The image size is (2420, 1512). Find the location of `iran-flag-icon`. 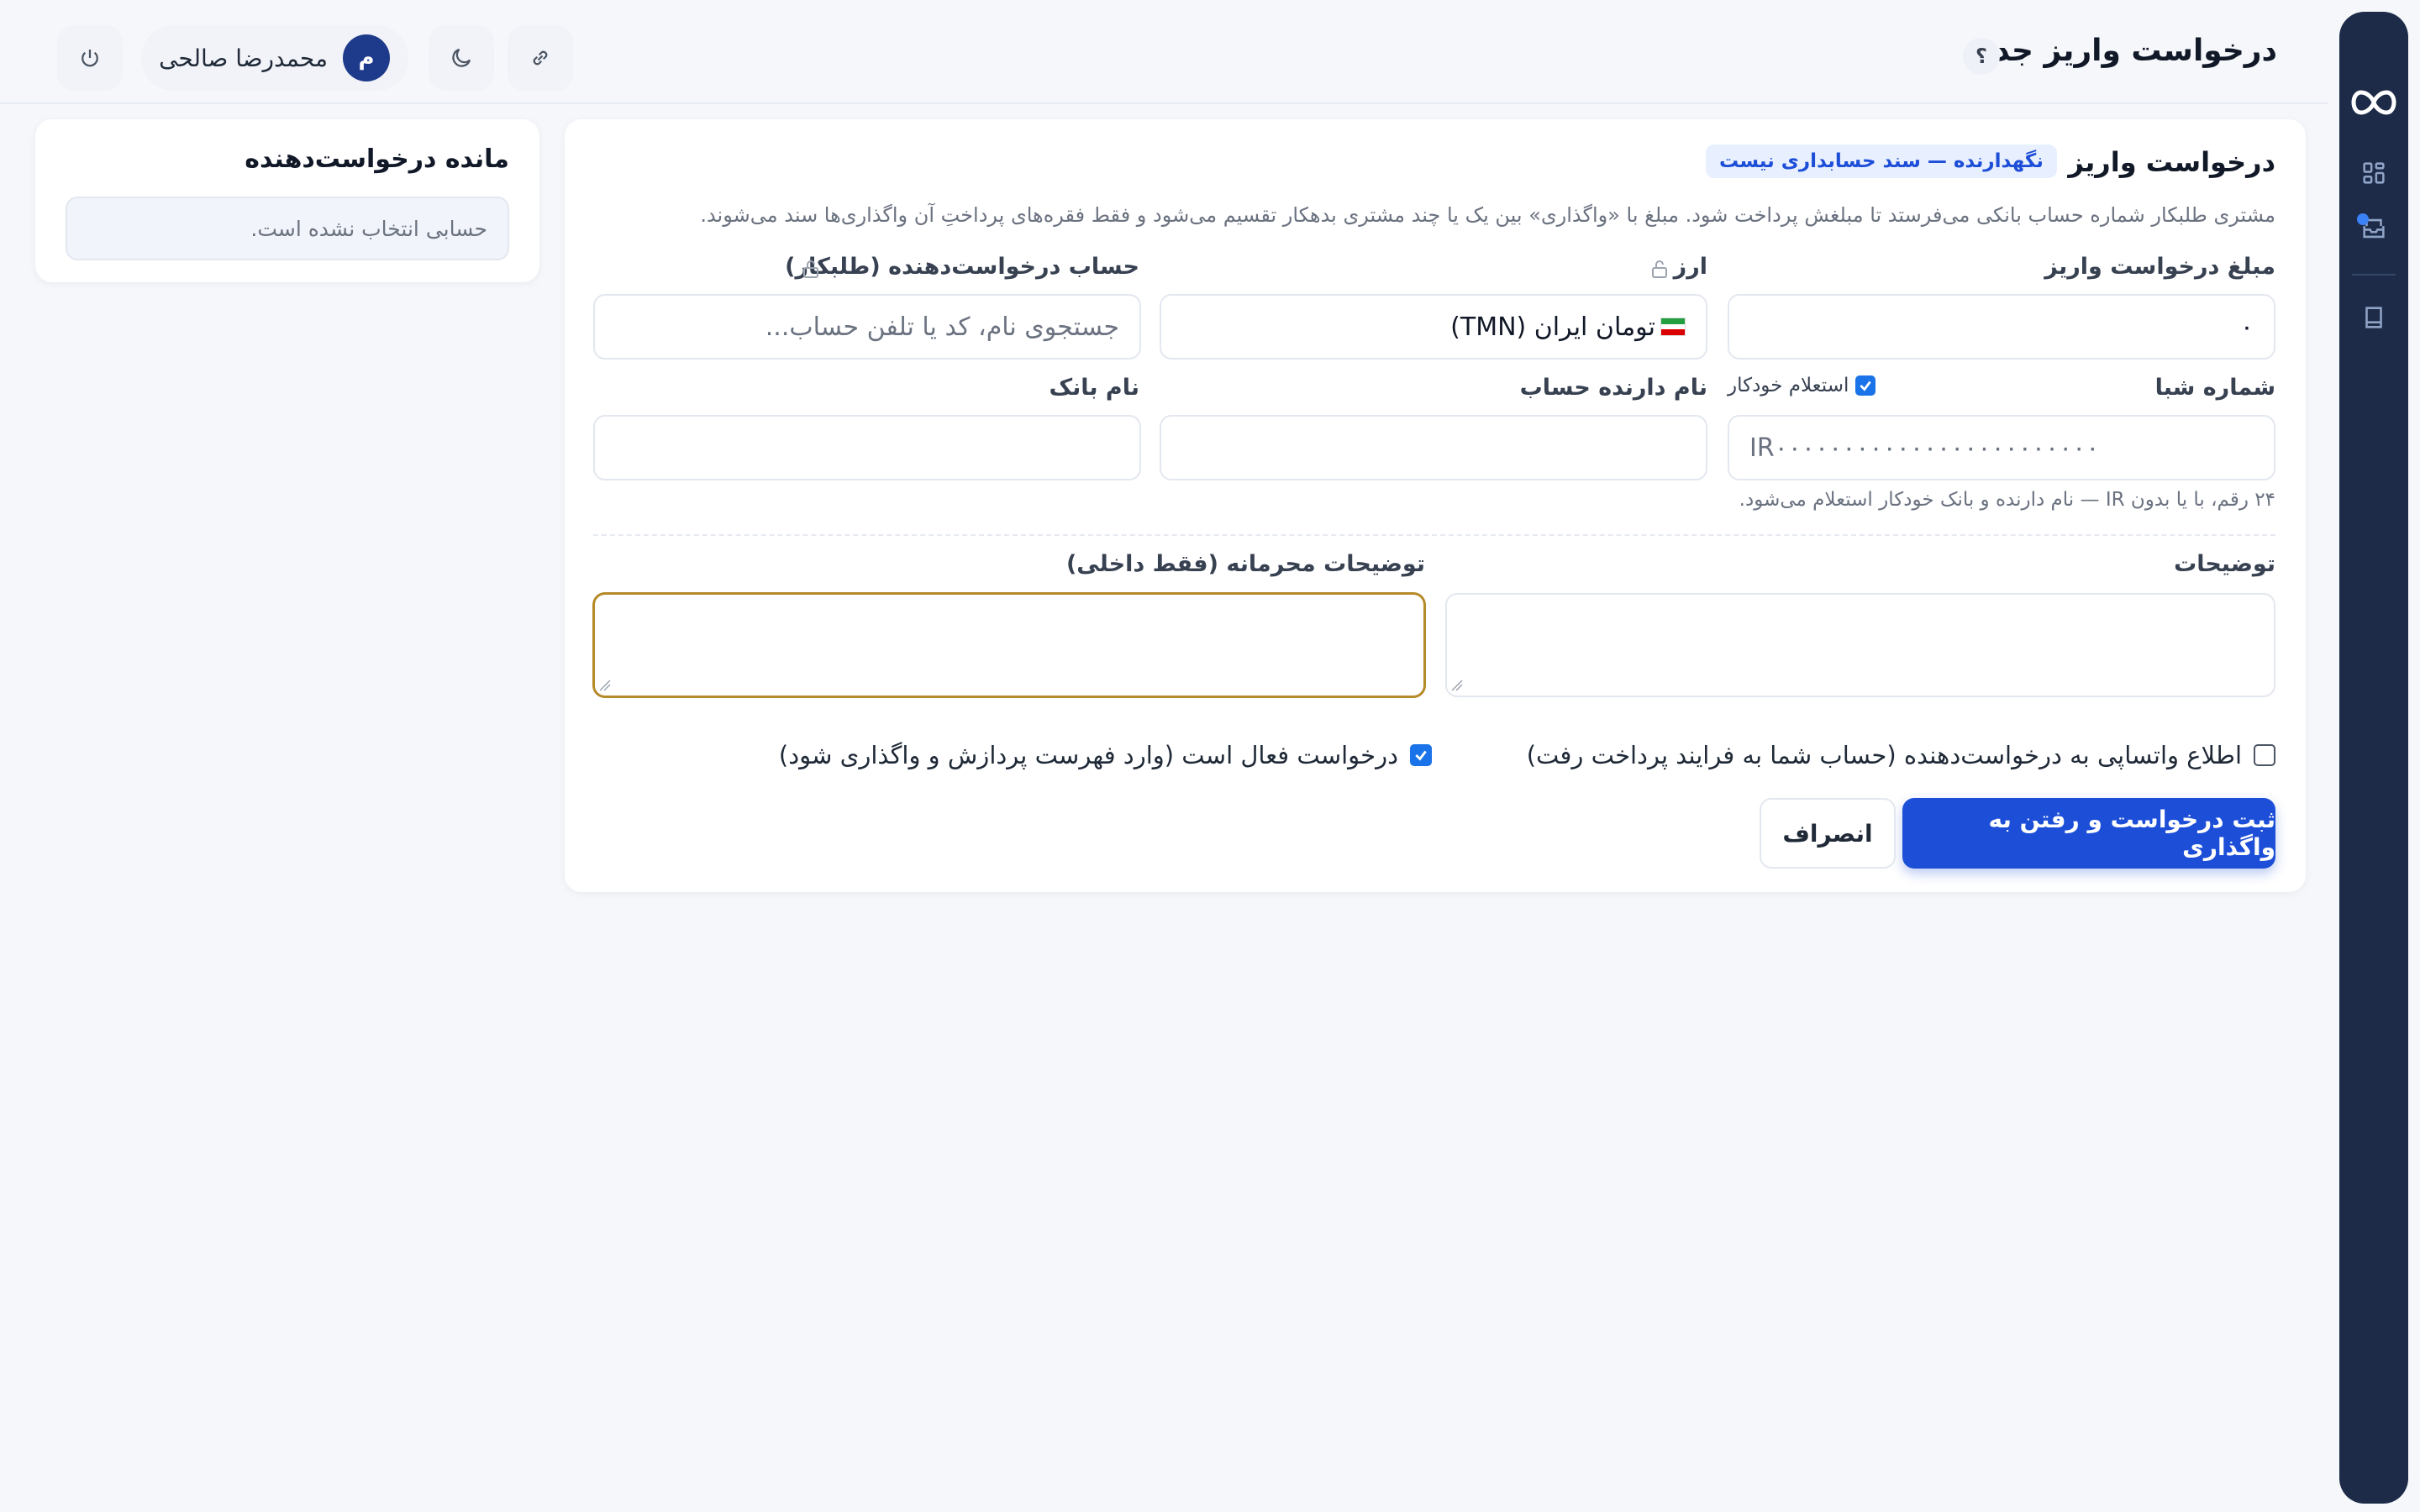

iran-flag-icon is located at coordinates (1673, 327).